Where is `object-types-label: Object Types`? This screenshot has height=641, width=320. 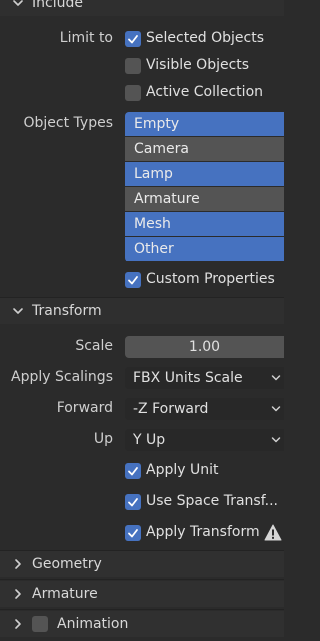 object-types-label: Object Types is located at coordinates (68, 123).